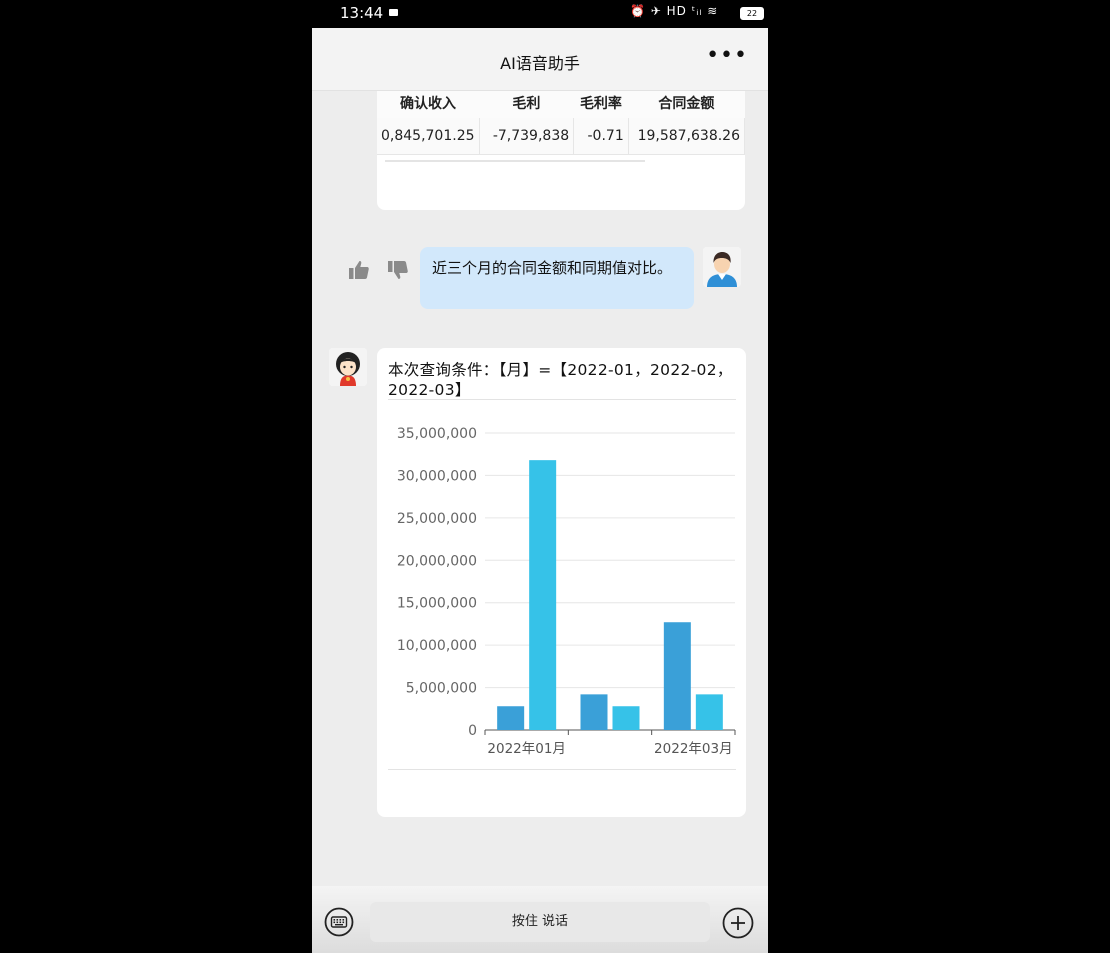 This screenshot has width=1110, height=953. Describe the element at coordinates (738, 923) in the screenshot. I see `plus-icon` at that location.